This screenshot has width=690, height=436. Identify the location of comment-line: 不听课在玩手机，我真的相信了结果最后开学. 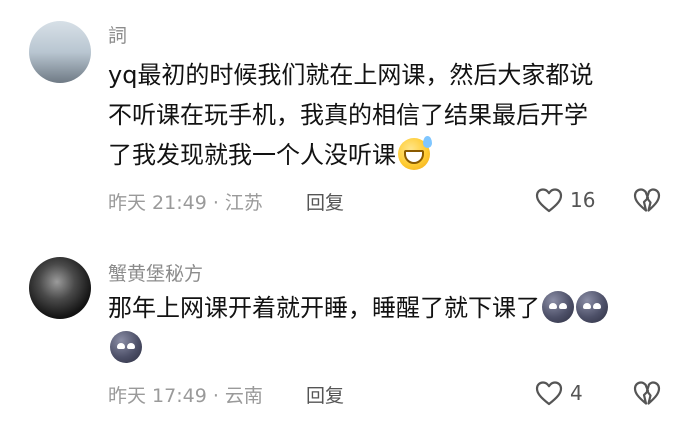
(348, 115).